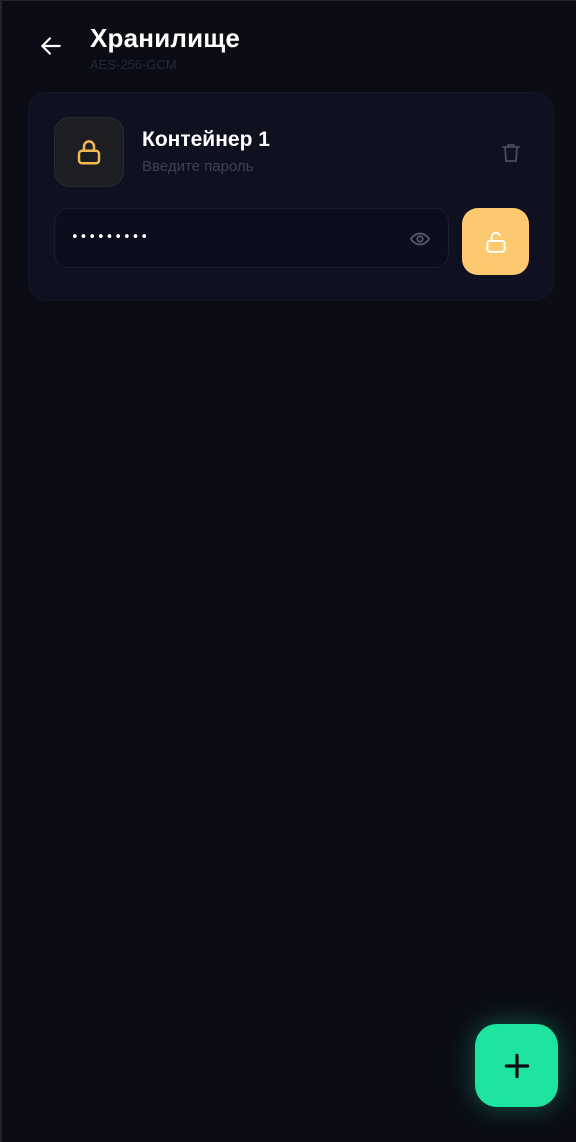 The height and width of the screenshot is (1142, 576). I want to click on unlock-button, so click(495, 241).